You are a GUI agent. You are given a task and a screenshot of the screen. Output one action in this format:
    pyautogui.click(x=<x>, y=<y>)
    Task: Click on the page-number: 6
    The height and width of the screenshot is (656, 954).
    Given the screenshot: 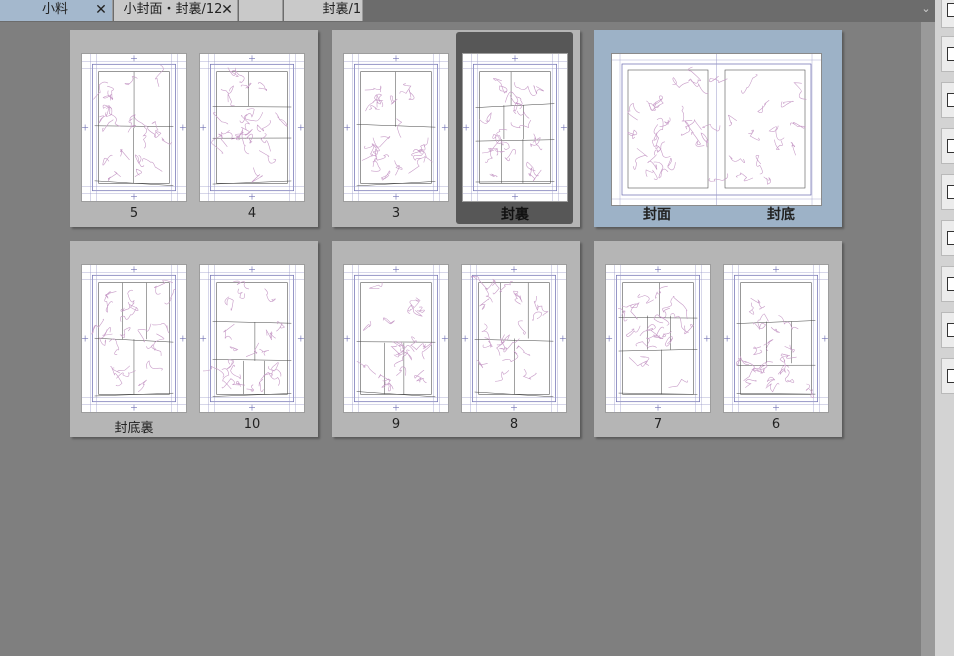 What is the action you would take?
    pyautogui.click(x=776, y=424)
    